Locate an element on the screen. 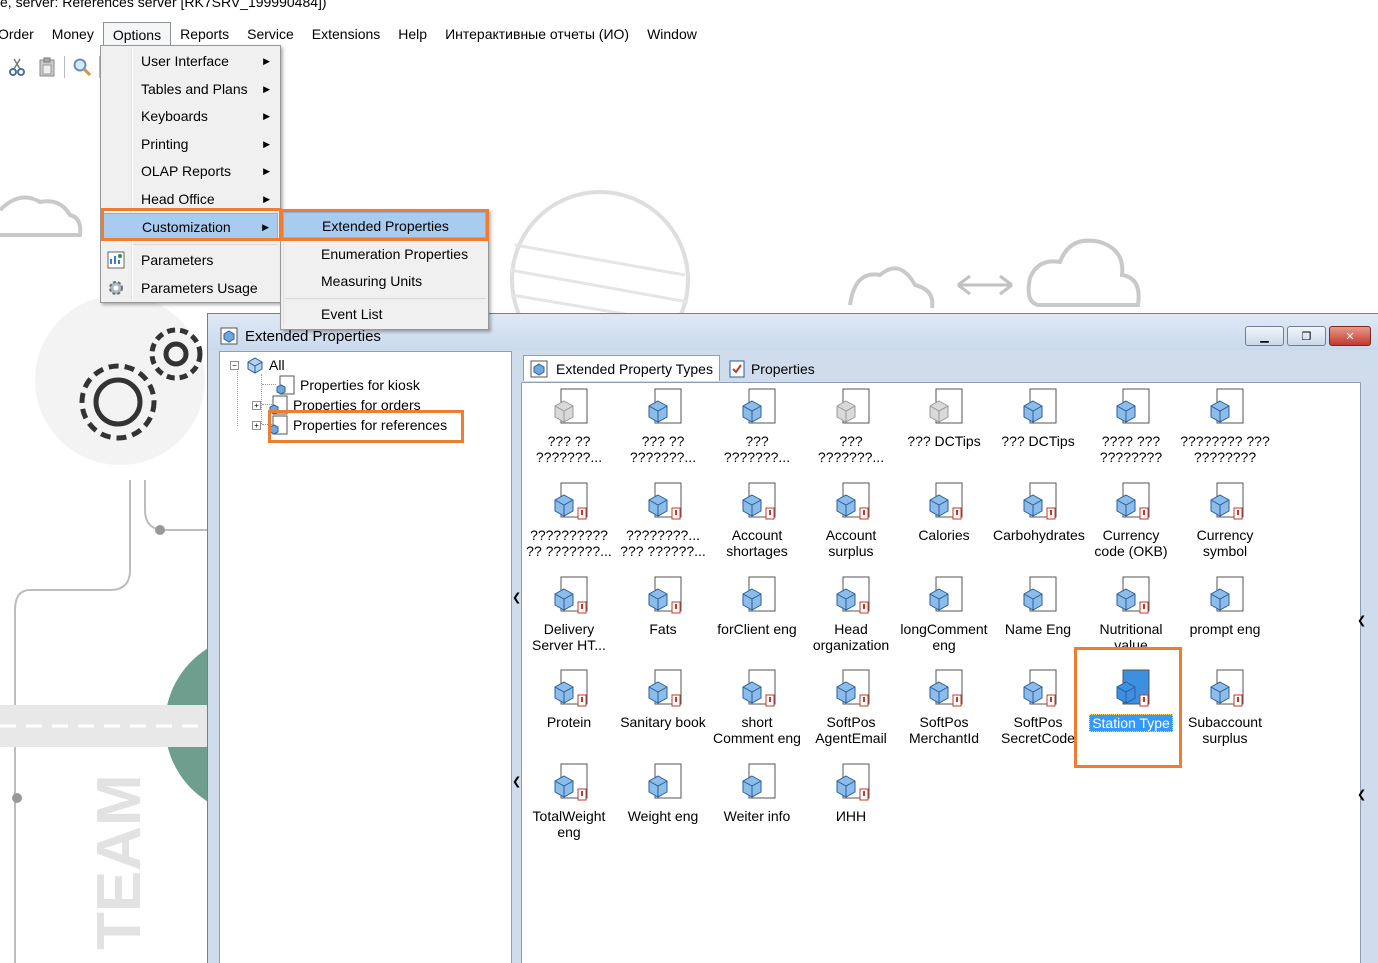 This screenshot has height=963, width=1378. menu-item-enumeration-properties: Enumeration Properties is located at coordinates (384, 254).